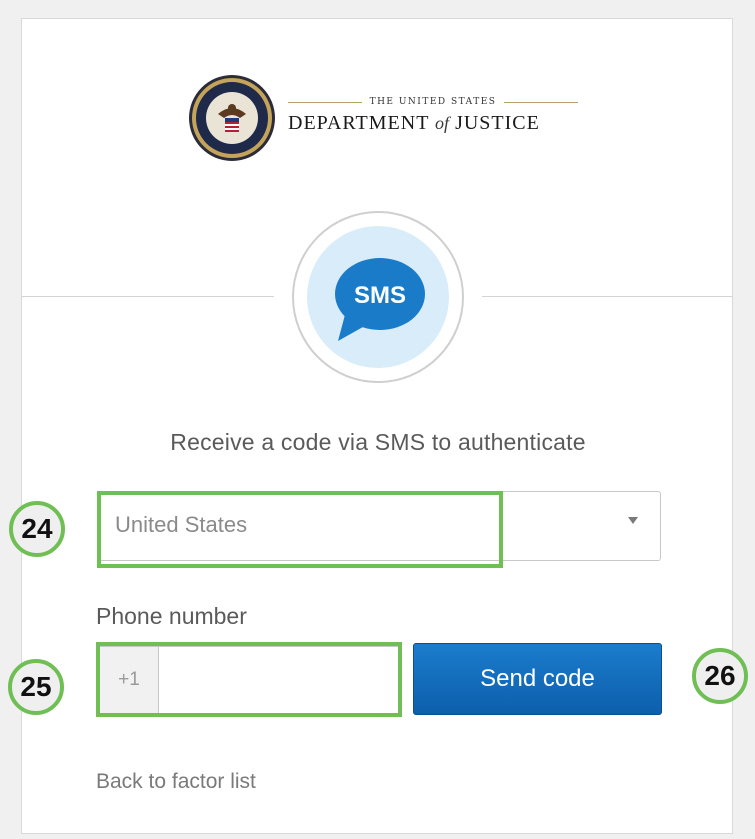 This screenshot has height=839, width=755. What do you see at coordinates (378, 442) in the screenshot?
I see `factor-title: Receive a code via SMS to authenticate` at bounding box center [378, 442].